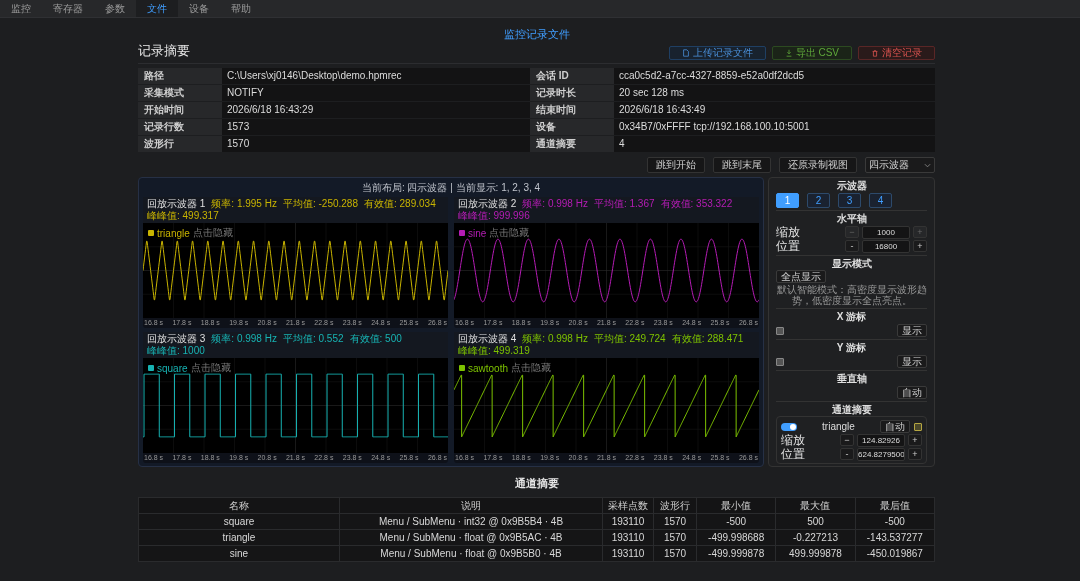  I want to click on caret-icon, so click(927, 165).